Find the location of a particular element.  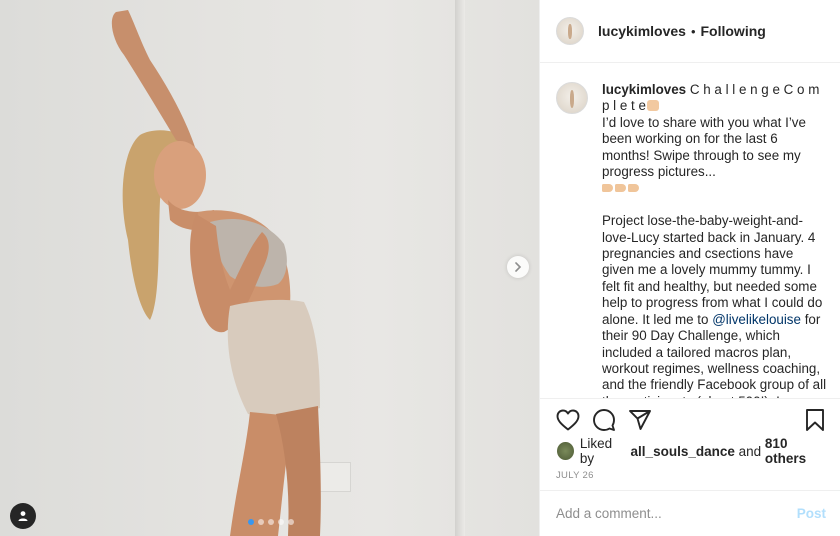

share-button is located at coordinates (640, 420).